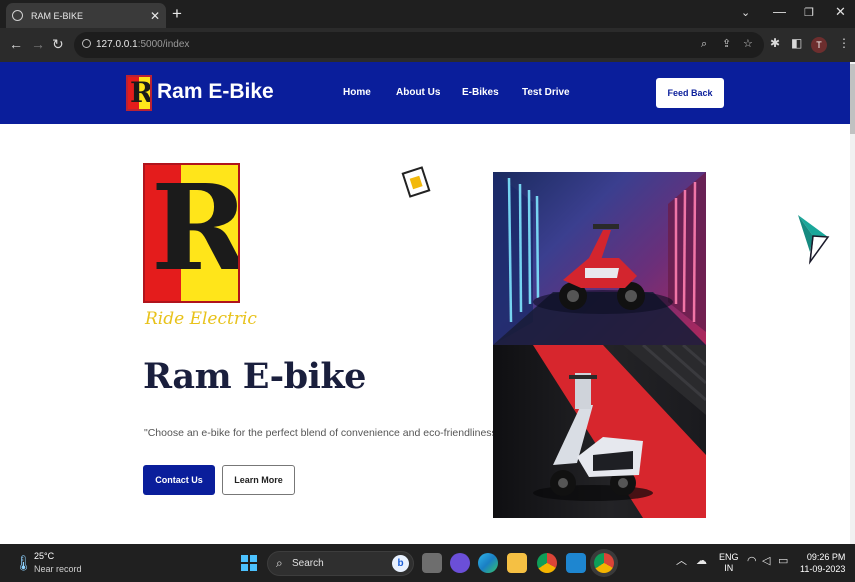 The height and width of the screenshot is (582, 855). I want to click on windows-start-icon, so click(249, 563).